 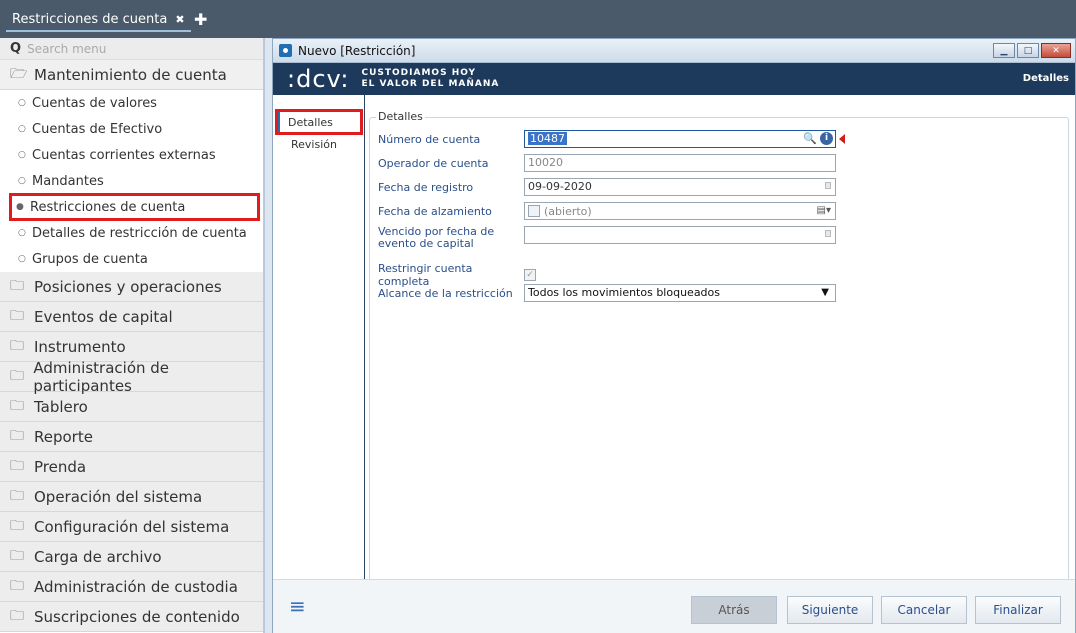 I want to click on folder-label: Eventos de capital, so click(x=103, y=316).